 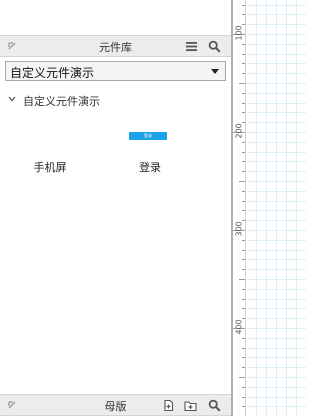 I want to click on ruler-label: 100, so click(x=239, y=33).